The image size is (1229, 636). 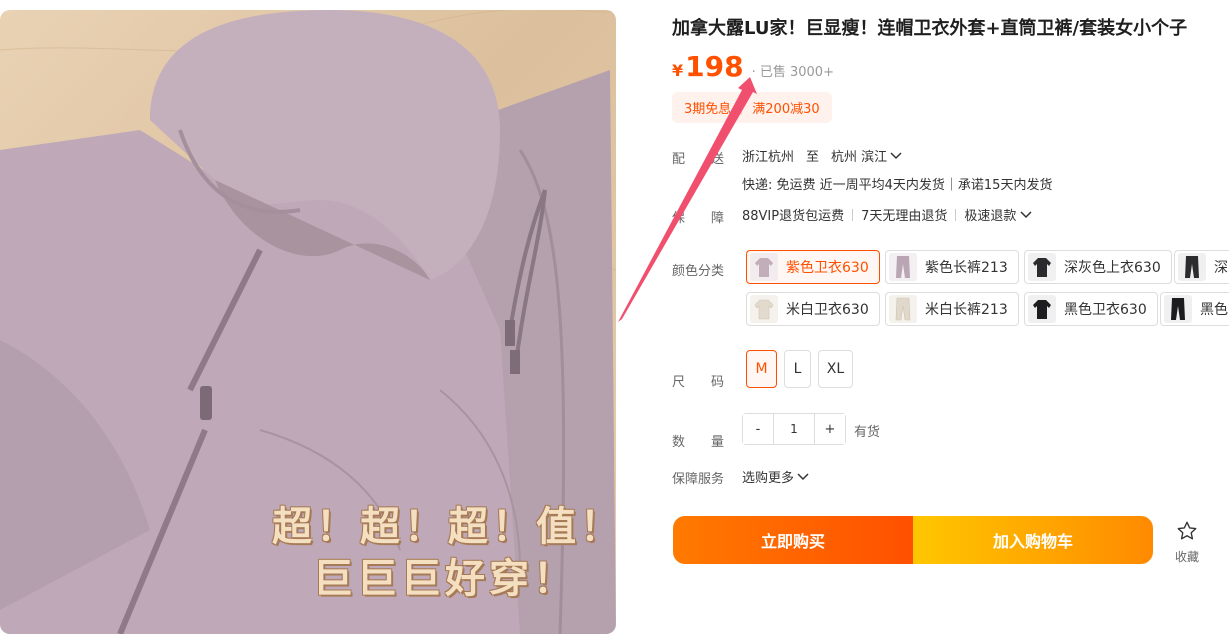 I want to click on image-slogan-line-1: 超！超！超！值！, so click(x=444, y=526).